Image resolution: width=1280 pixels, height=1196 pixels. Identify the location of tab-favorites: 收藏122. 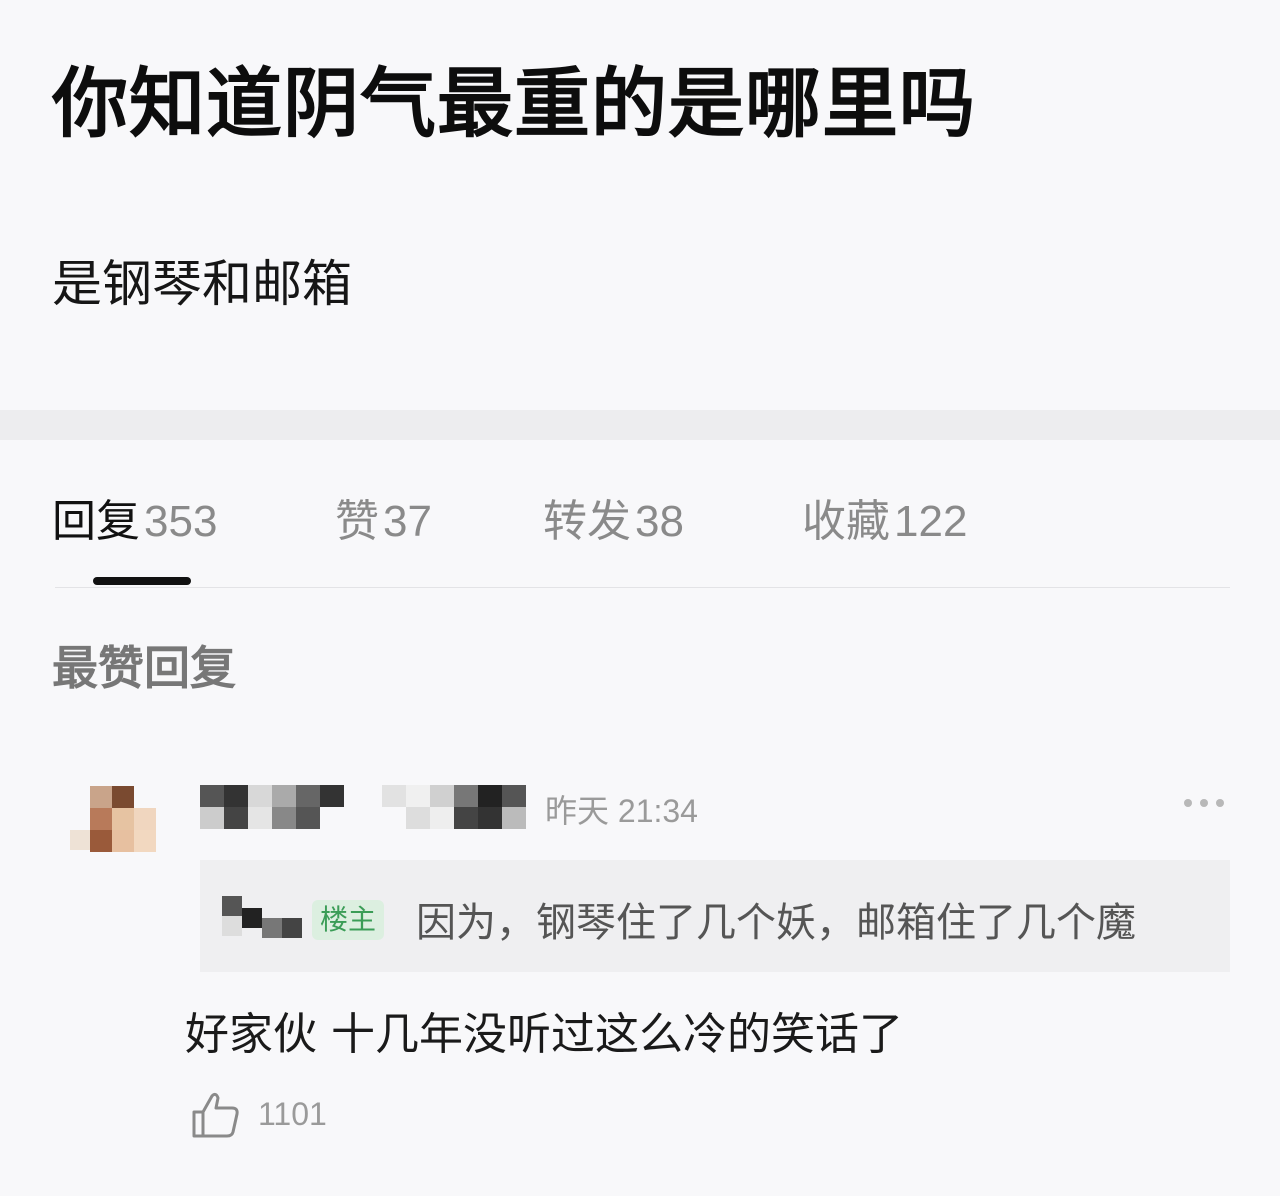
(884, 517).